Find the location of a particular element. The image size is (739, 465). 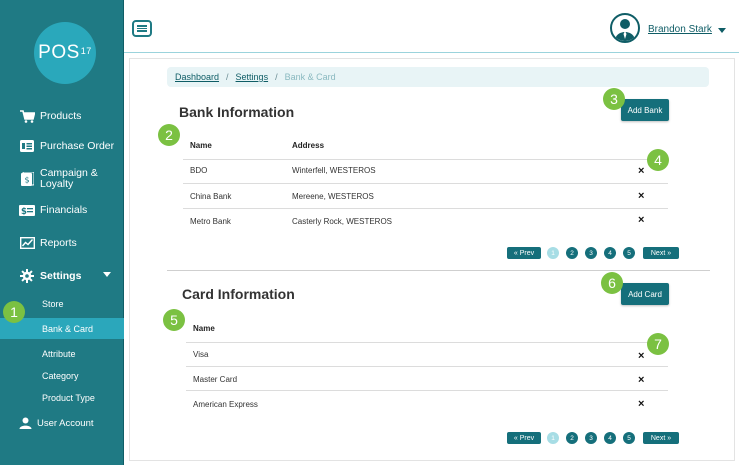

card-row-name: Visa is located at coordinates (201, 354).